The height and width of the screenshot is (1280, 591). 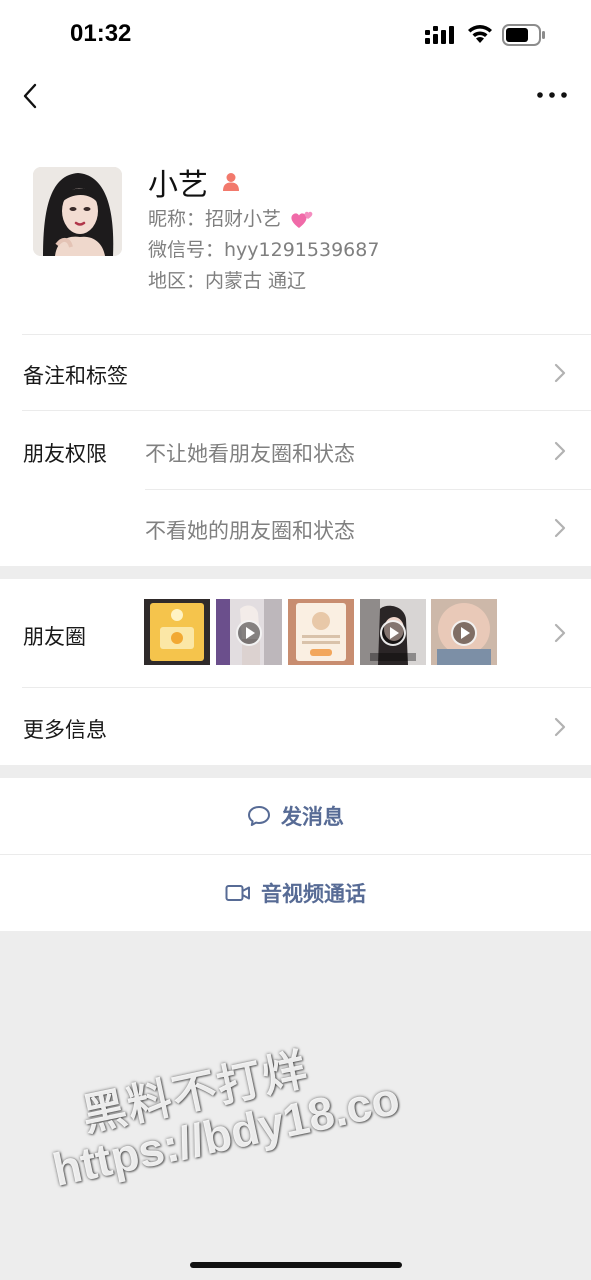 What do you see at coordinates (177, 219) in the screenshot?
I see `nickname-label: 昵称：` at bounding box center [177, 219].